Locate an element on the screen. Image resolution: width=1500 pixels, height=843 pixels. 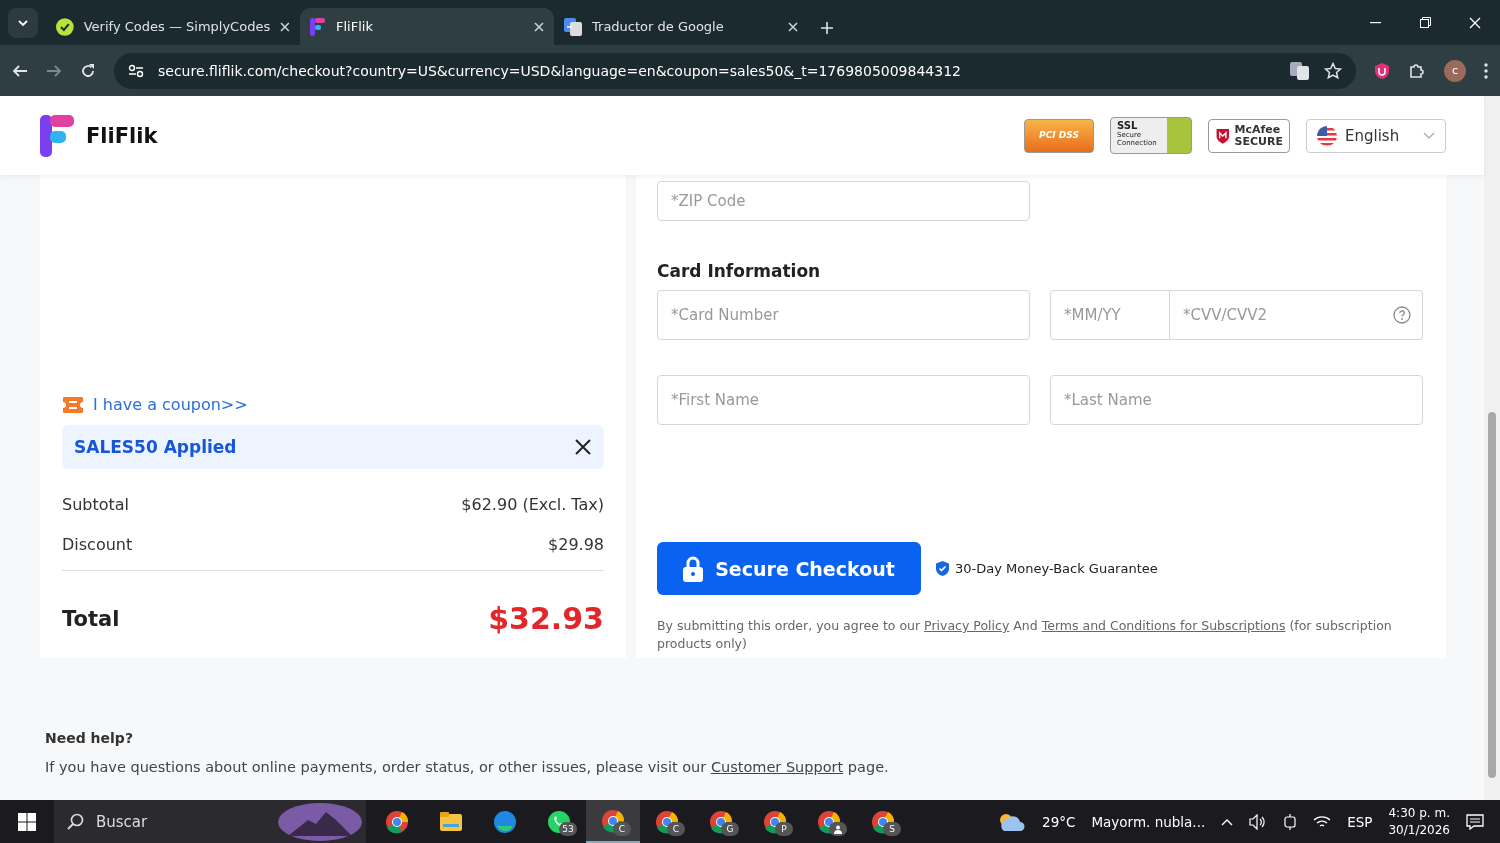
shield-icon is located at coordinates (1382, 70).